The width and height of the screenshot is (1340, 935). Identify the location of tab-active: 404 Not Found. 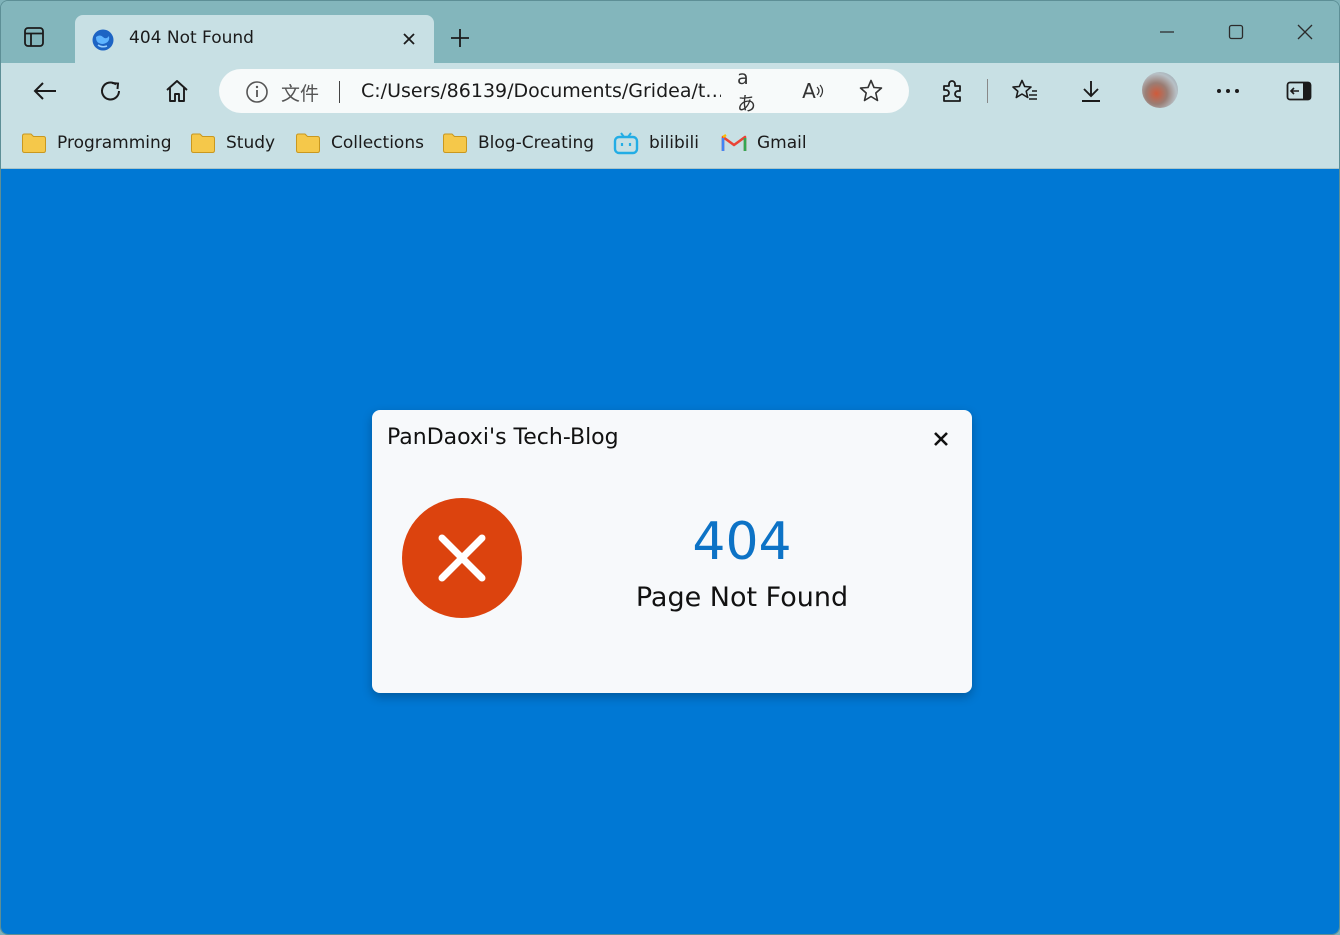
(254, 39).